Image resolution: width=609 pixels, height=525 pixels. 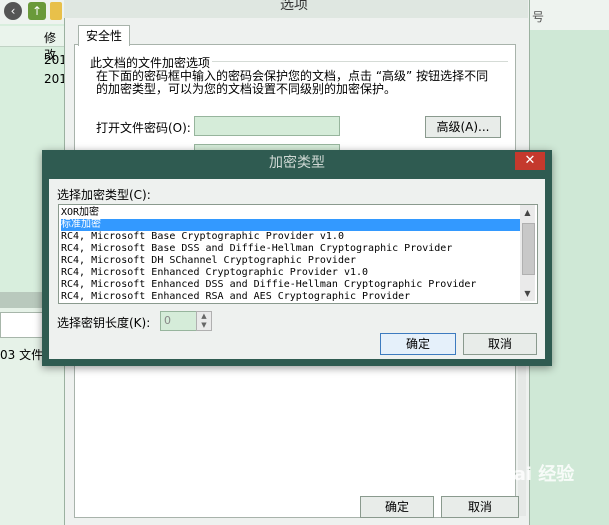 What do you see at coordinates (13, 11) in the screenshot?
I see `back-arrow-icon: ‹` at bounding box center [13, 11].